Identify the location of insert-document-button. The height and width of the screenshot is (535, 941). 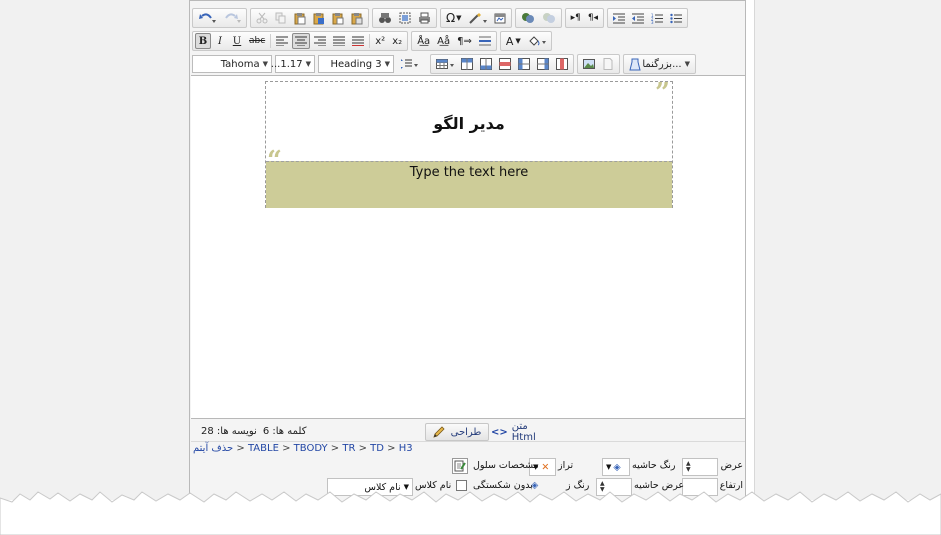
(608, 64).